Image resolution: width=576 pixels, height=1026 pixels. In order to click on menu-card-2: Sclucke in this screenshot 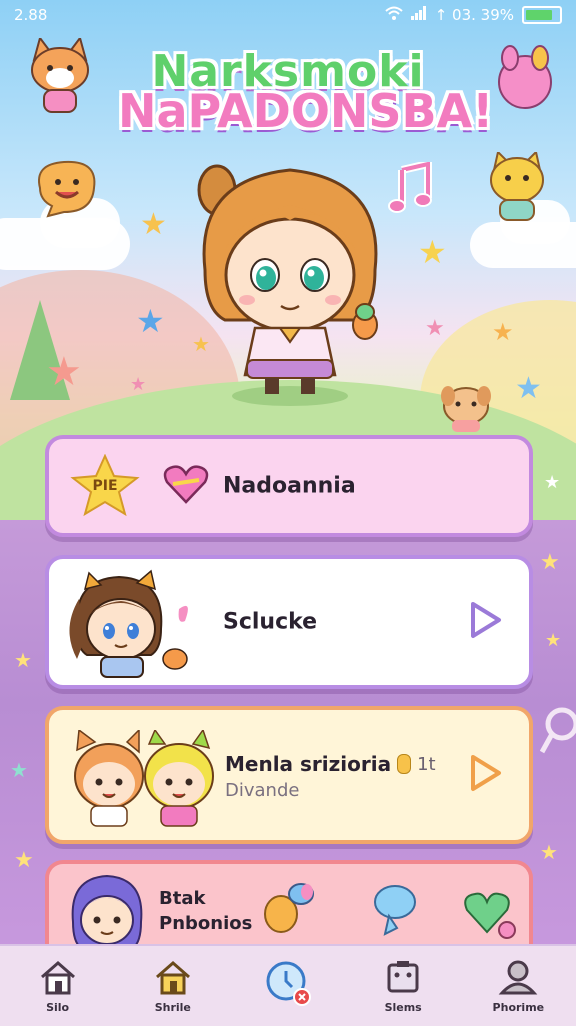, I will do `click(289, 622)`.